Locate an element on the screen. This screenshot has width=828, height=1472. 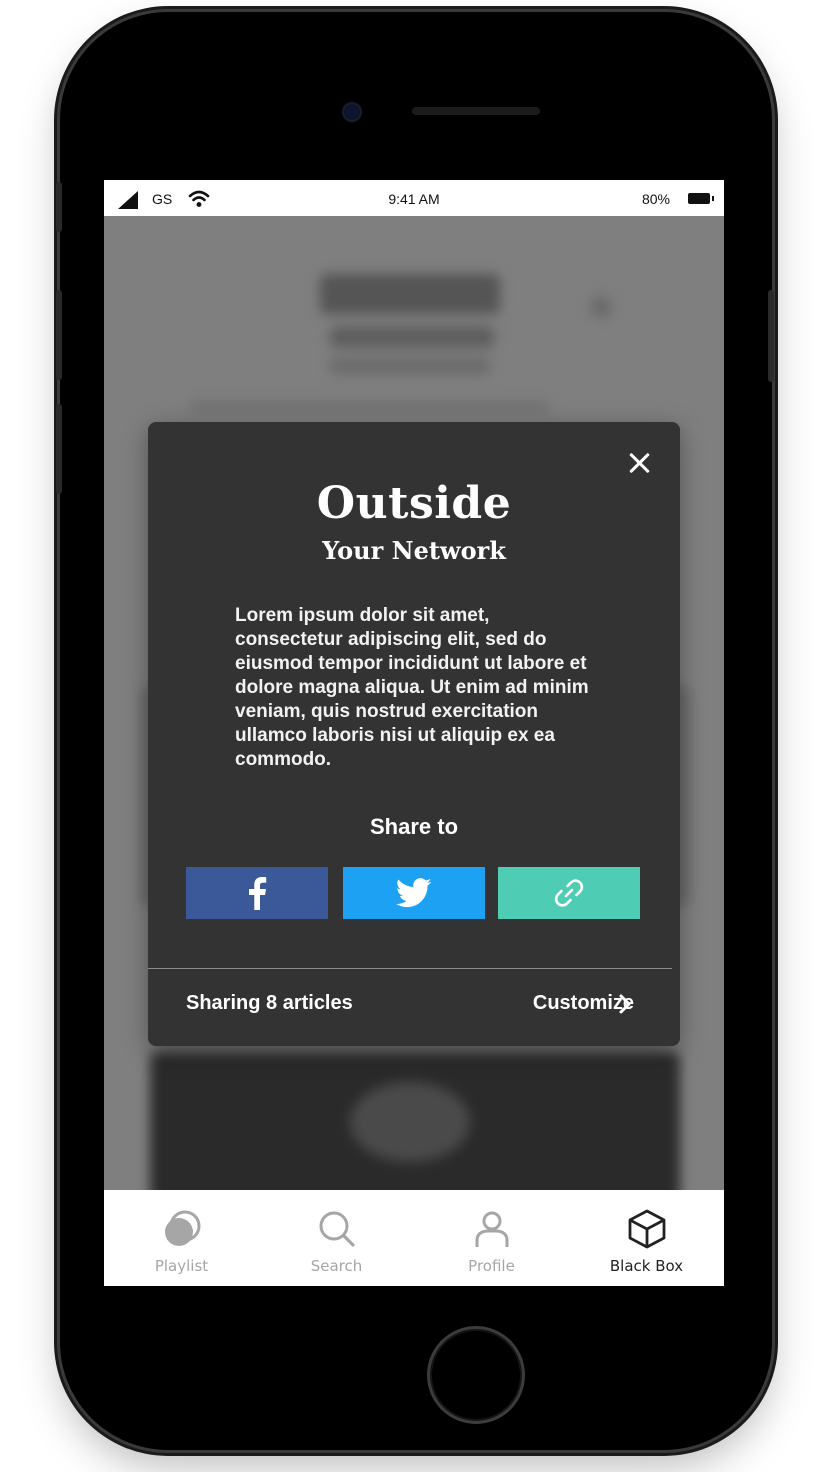
power-button is located at coordinates (771, 336).